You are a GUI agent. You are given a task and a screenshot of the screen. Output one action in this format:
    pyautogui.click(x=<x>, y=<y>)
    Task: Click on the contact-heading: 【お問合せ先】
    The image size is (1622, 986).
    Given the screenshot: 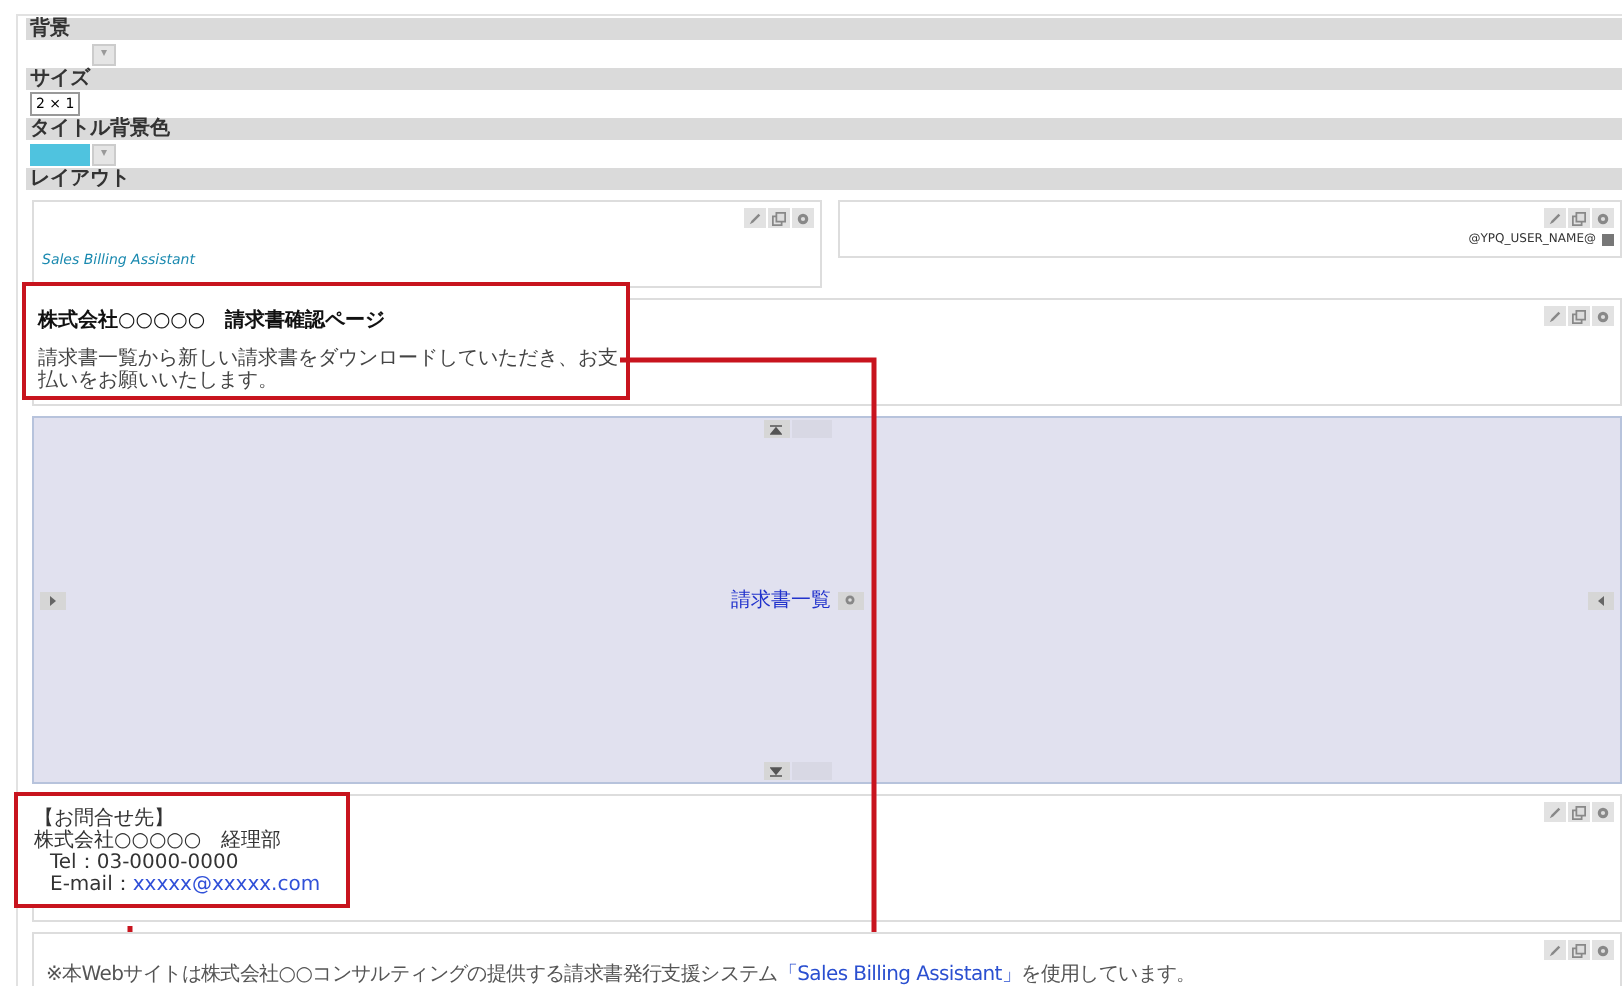 What is the action you would take?
    pyautogui.click(x=105, y=819)
    